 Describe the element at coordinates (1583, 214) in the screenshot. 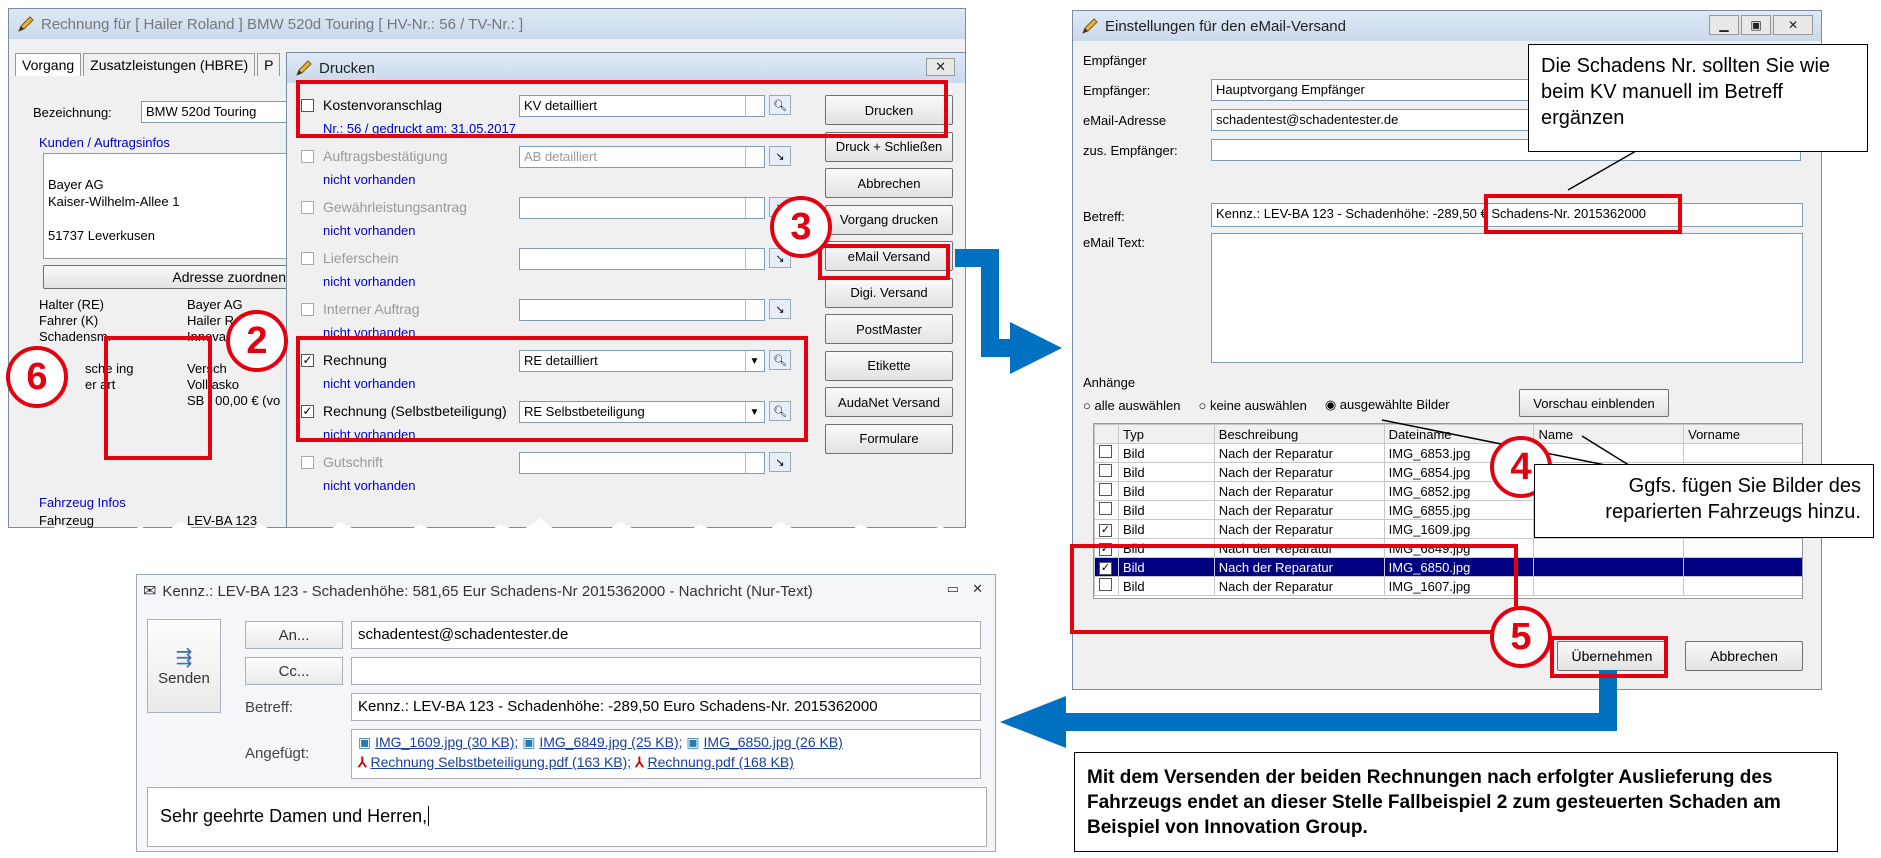

I see `highlight-schadens-nr` at that location.